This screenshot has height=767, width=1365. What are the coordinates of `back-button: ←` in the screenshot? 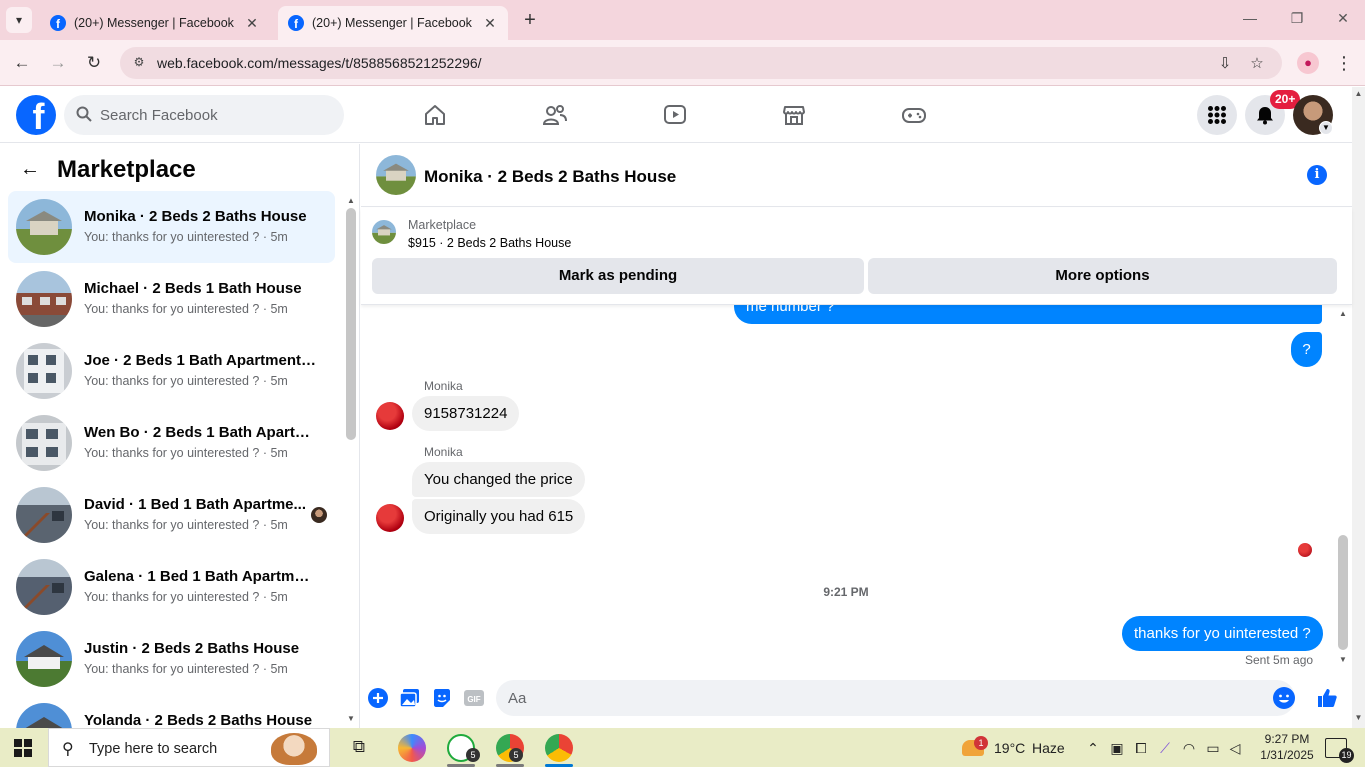 It's located at (22, 63).